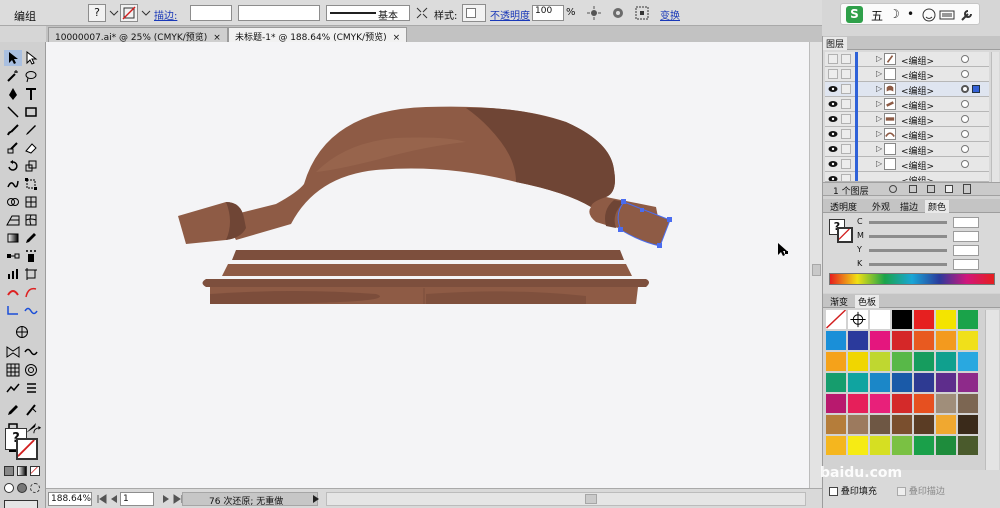 This screenshot has height=508, width=1000. Describe the element at coordinates (881, 206) in the screenshot. I see `tab-appearance: 外观` at that location.